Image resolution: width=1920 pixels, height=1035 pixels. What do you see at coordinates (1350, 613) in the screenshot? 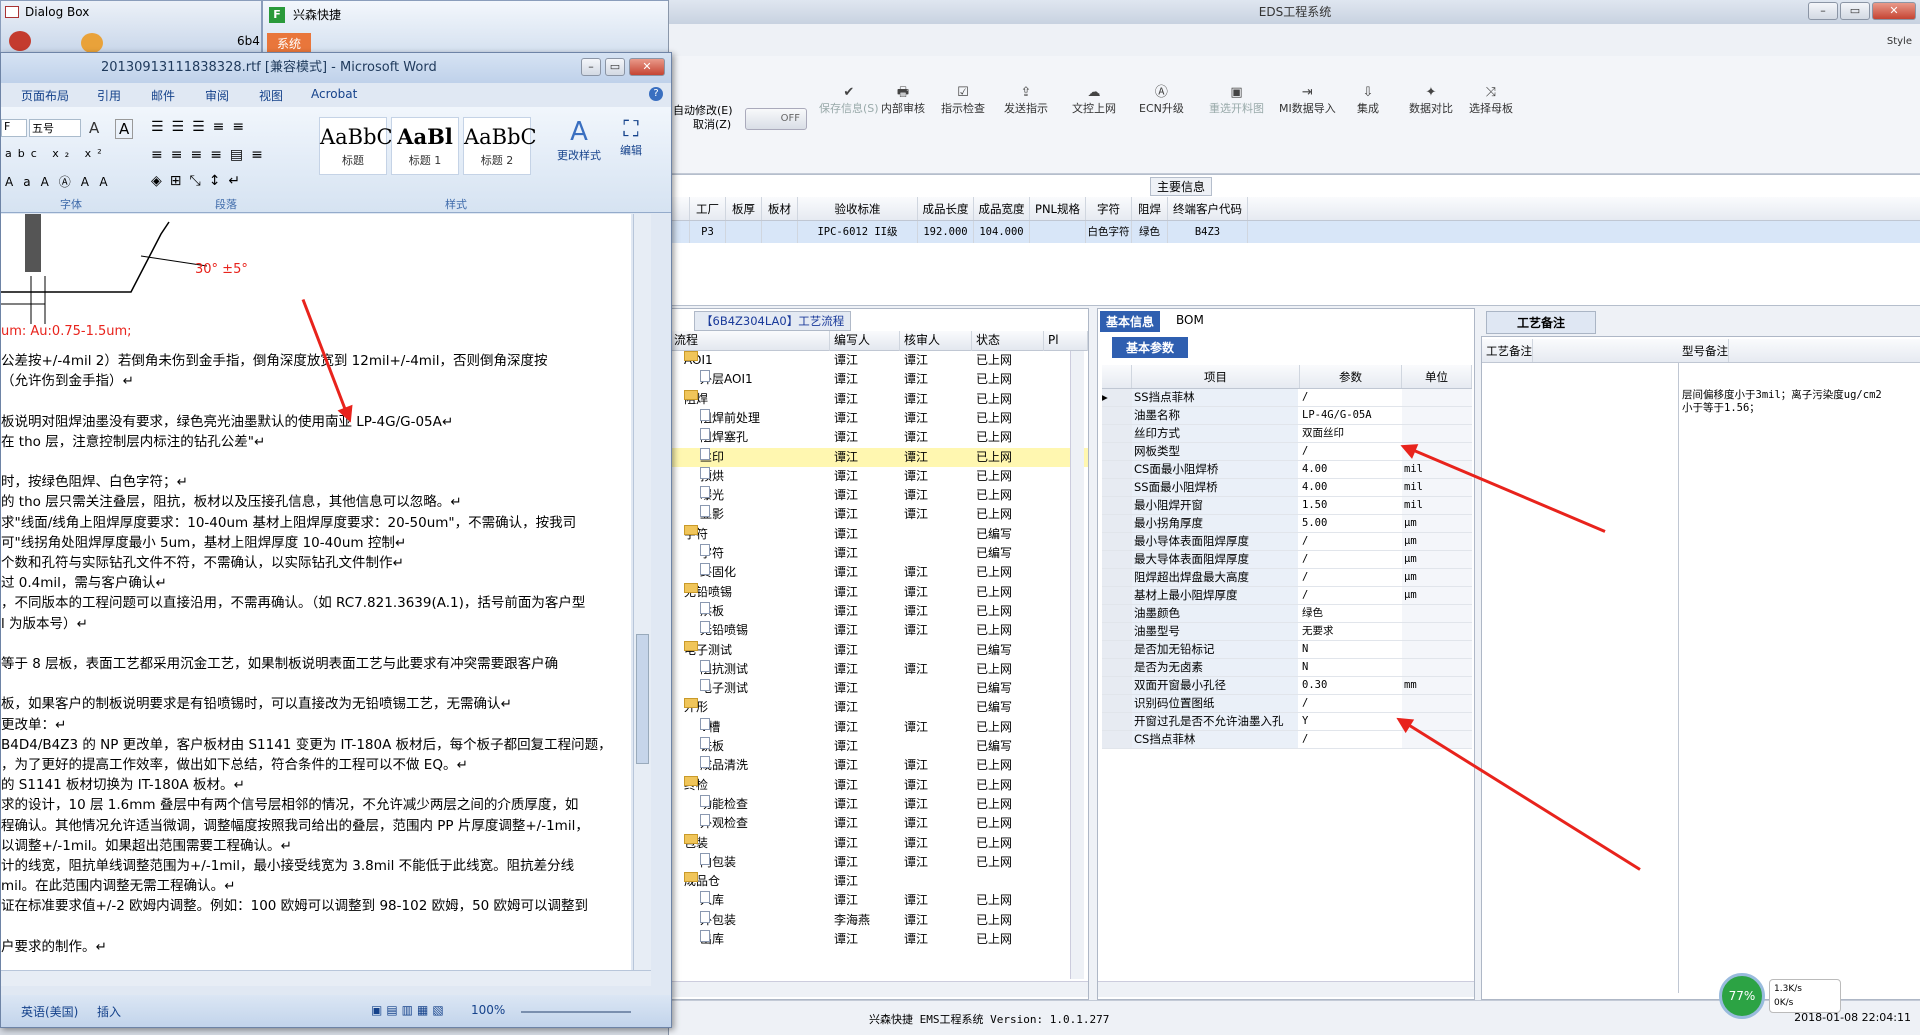
I see `param-value: 绿色` at bounding box center [1350, 613].